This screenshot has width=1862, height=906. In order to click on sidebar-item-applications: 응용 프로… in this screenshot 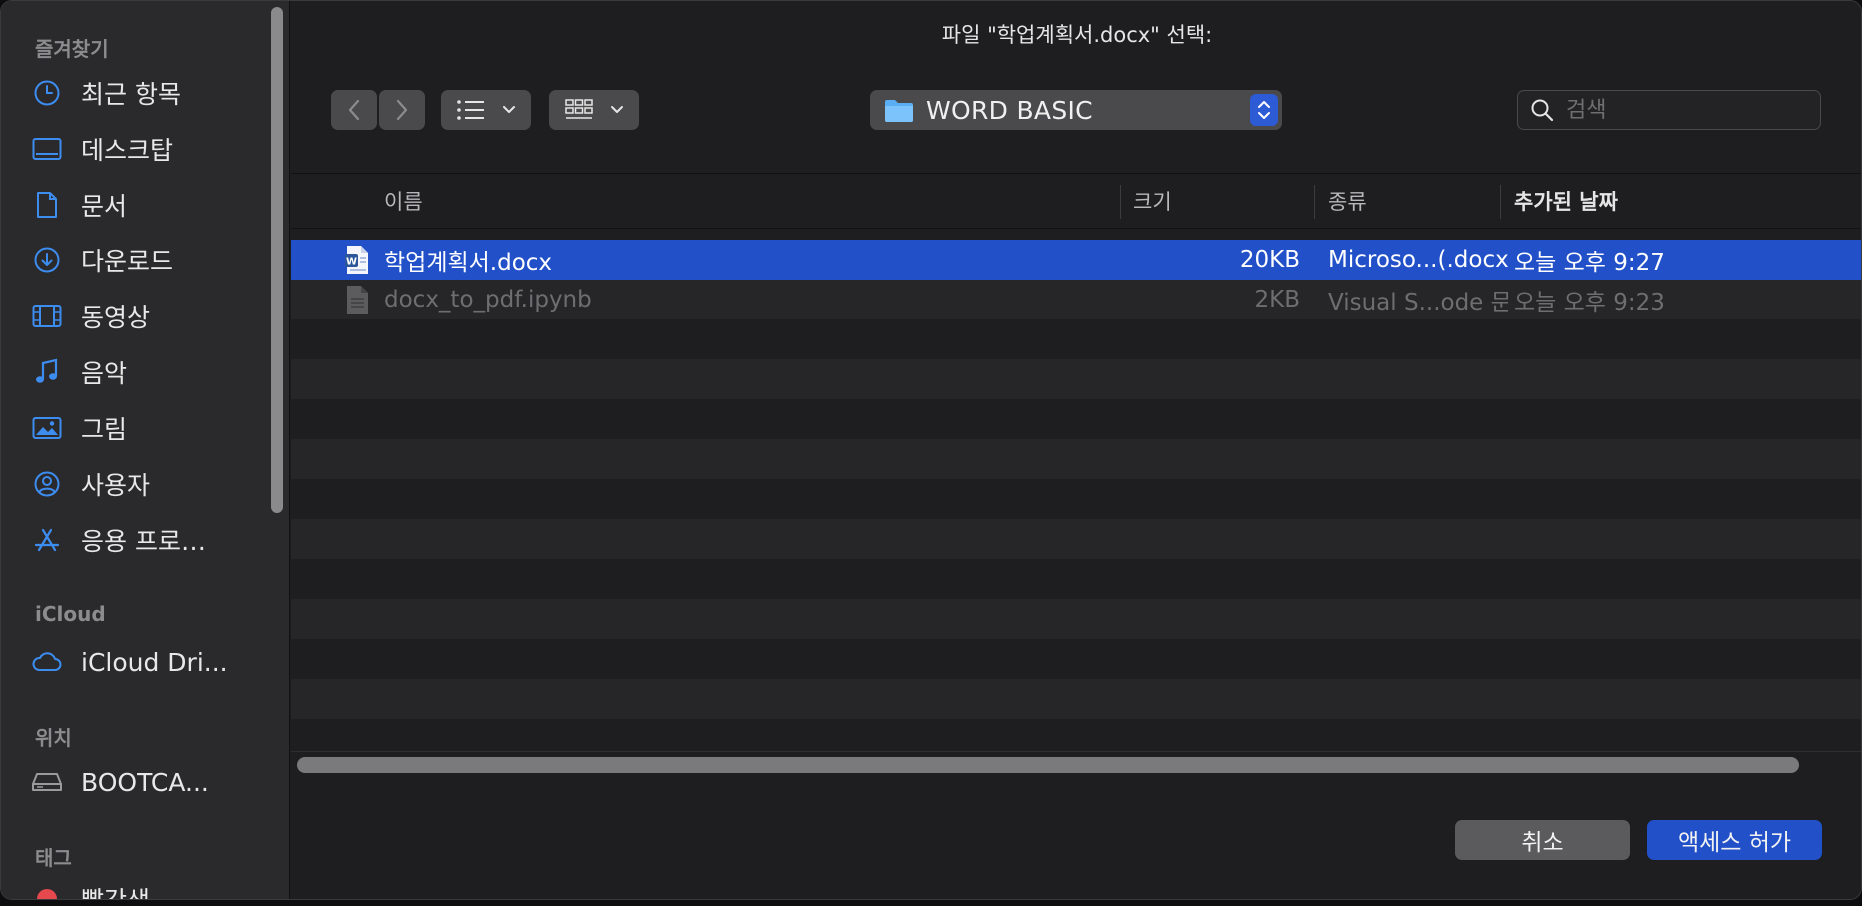, I will do `click(146, 540)`.